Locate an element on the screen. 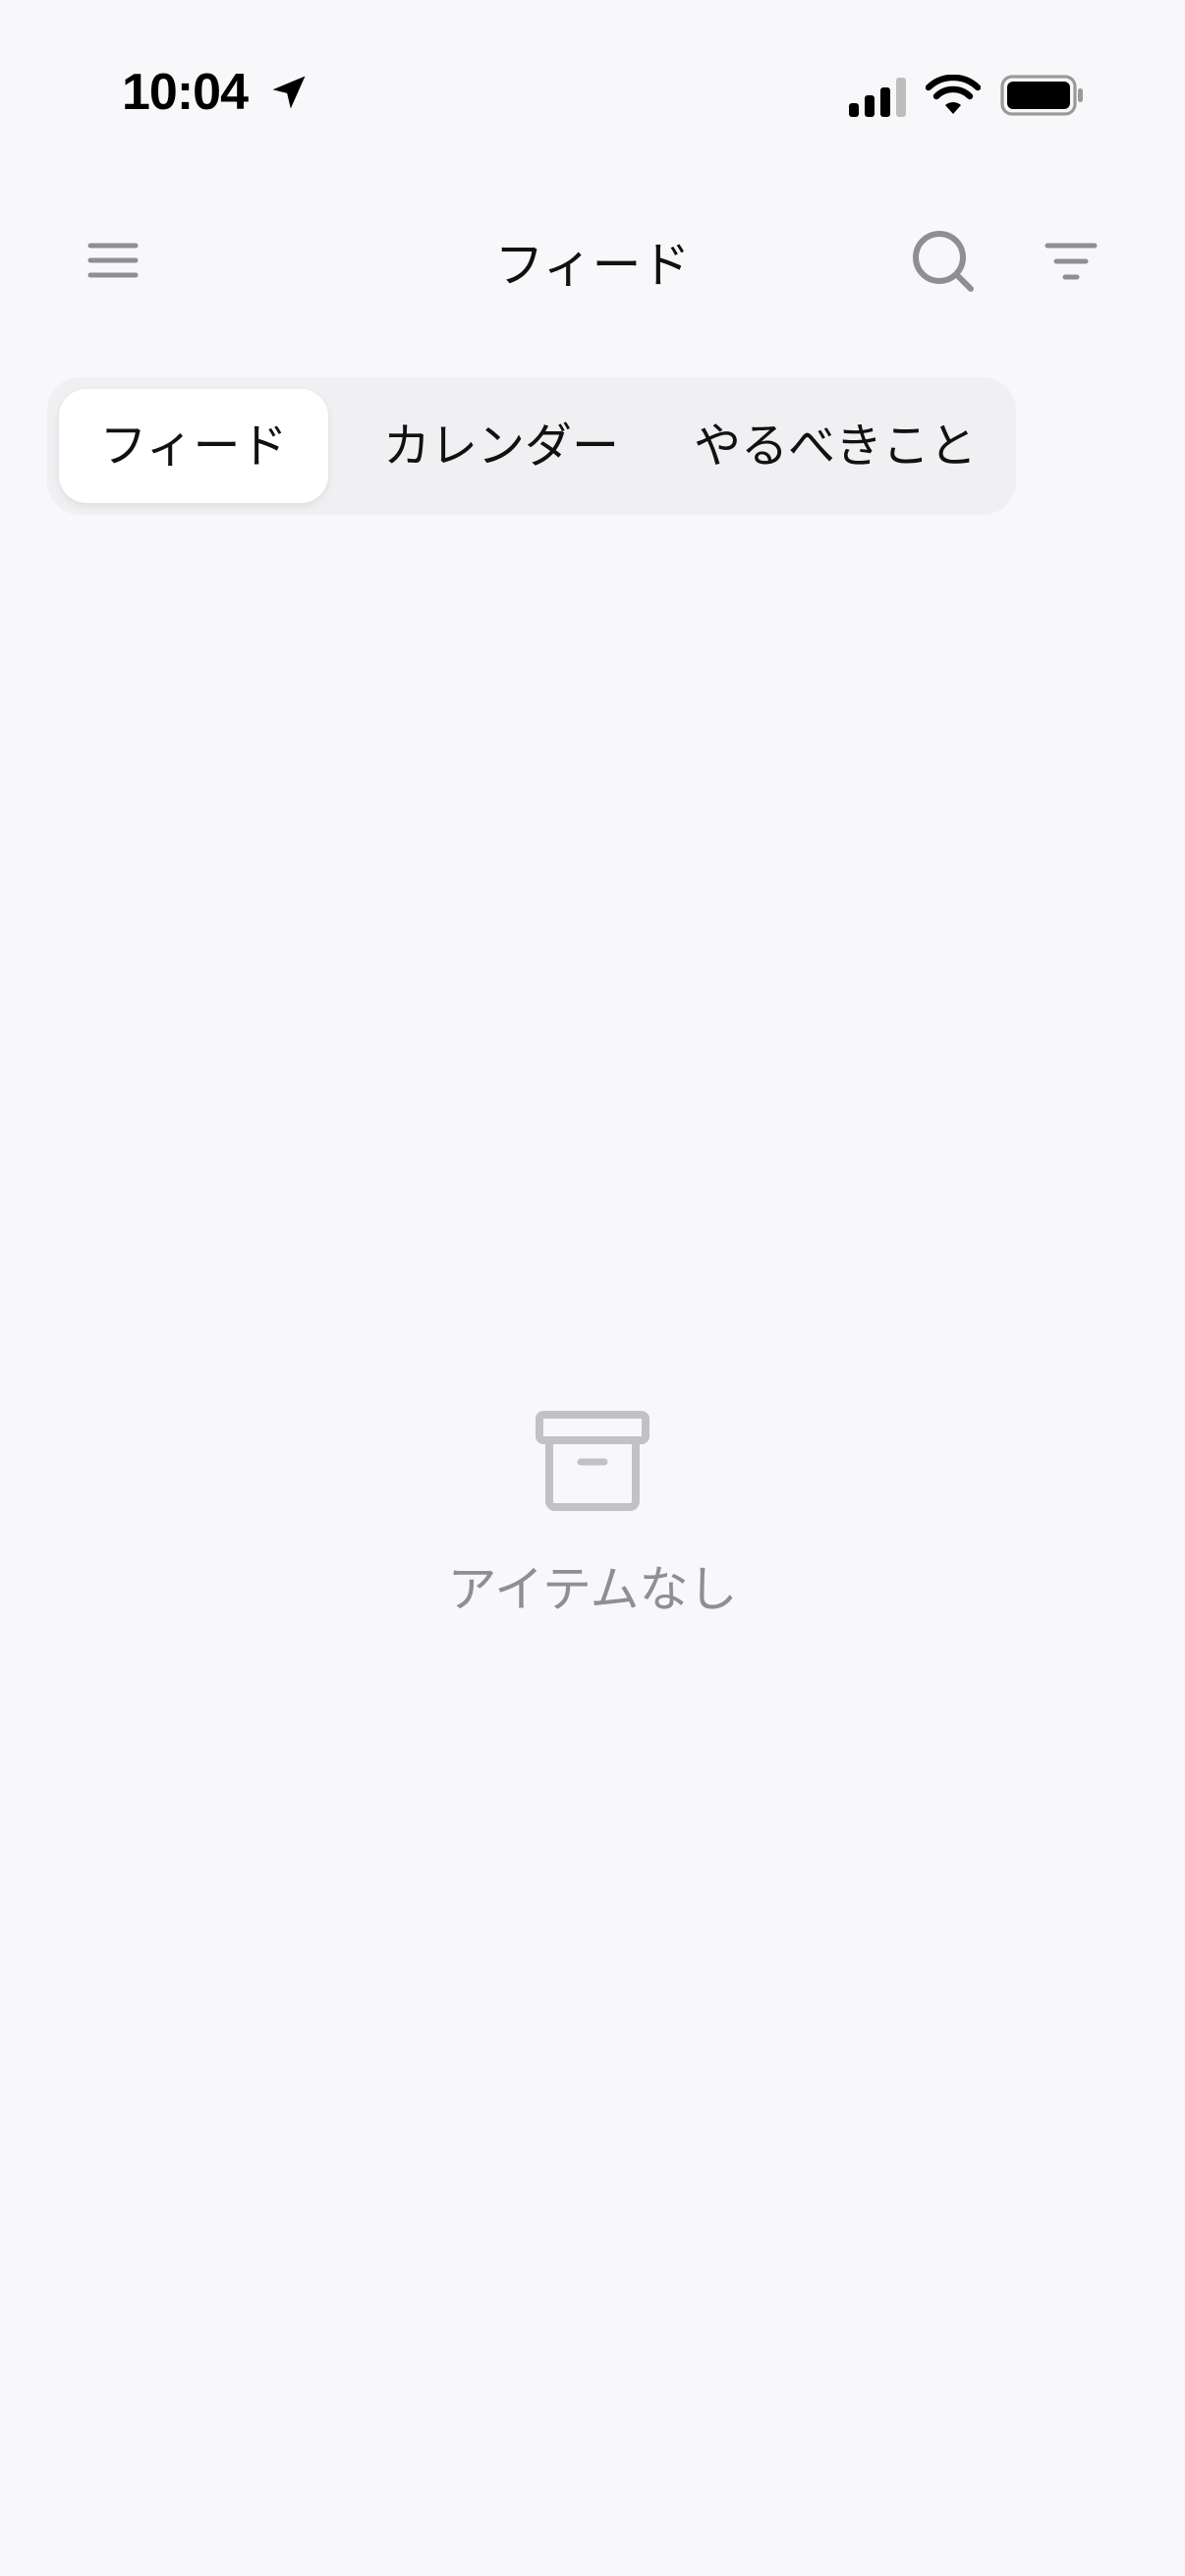  cellular-signal-icon is located at coordinates (878, 97).